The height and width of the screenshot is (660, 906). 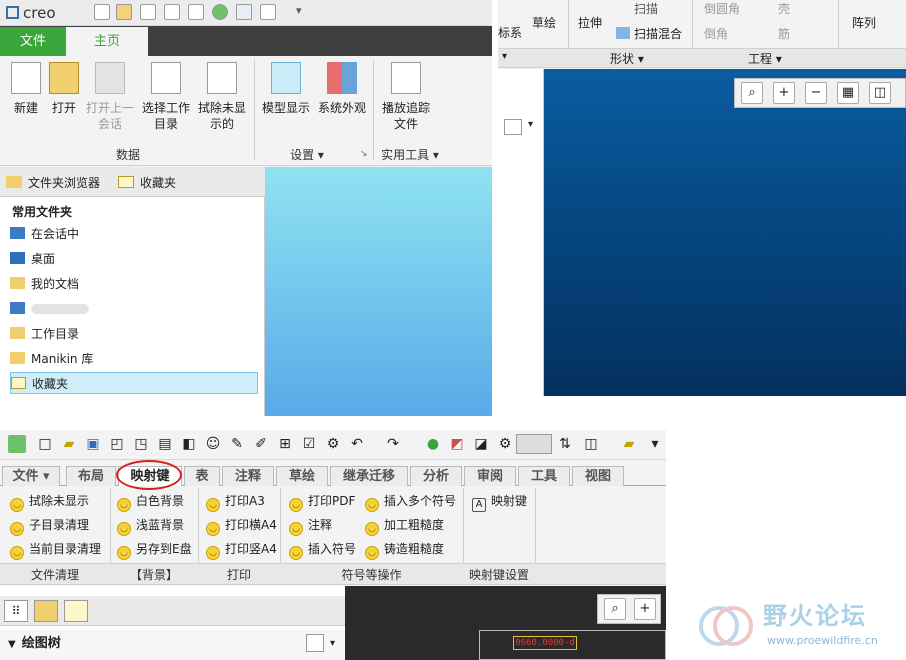 What do you see at coordinates (513, 127) in the screenshot?
I see `list-view-icon` at bounding box center [513, 127].